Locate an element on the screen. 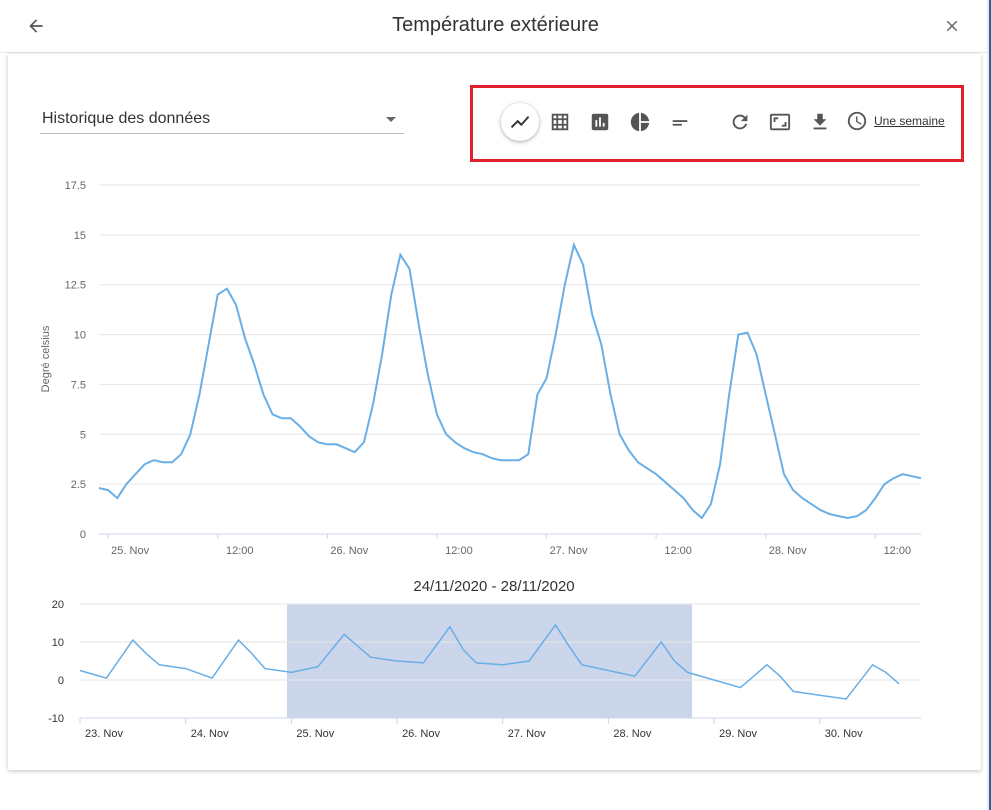 The width and height of the screenshot is (991, 810). y-tick-label: -10 is located at coordinates (56, 719).